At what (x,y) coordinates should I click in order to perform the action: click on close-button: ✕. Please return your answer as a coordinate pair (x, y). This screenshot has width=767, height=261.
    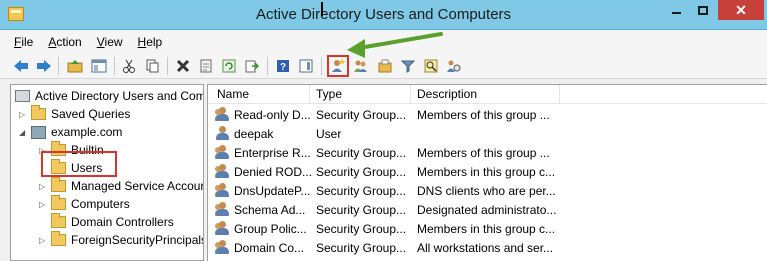
    Looking at the image, I should click on (741, 10).